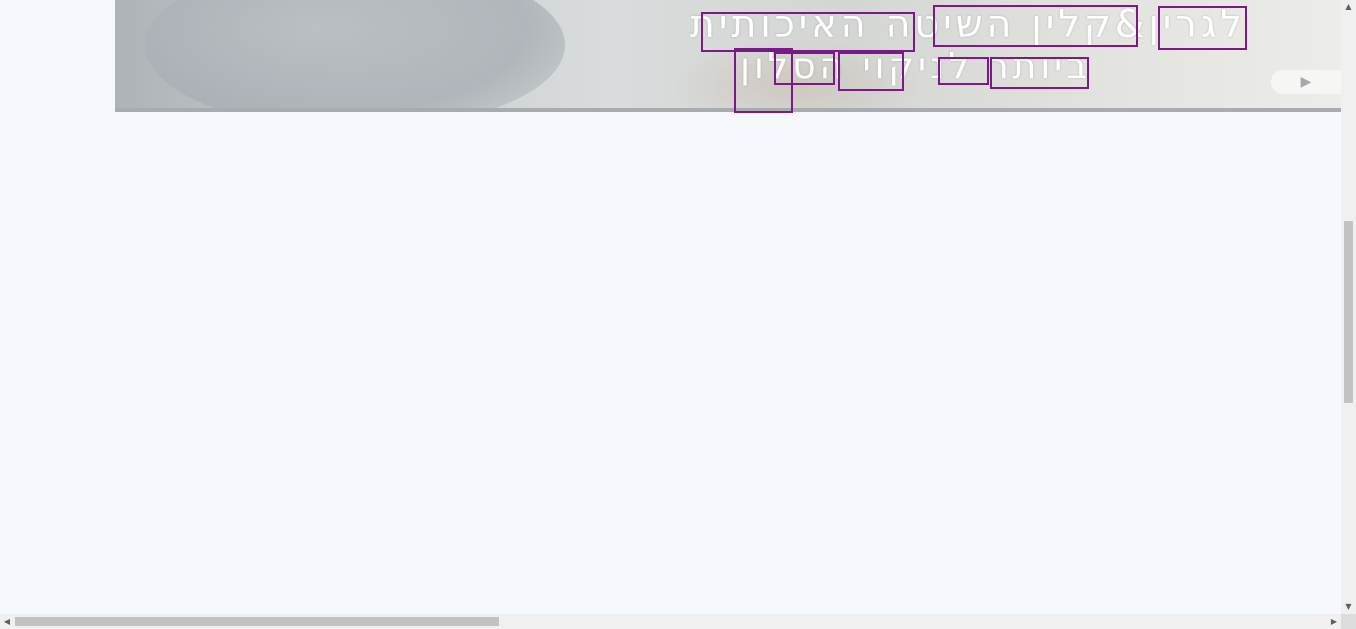 The image size is (1356, 629). What do you see at coordinates (257, 621) in the screenshot?
I see `horizontal-scroll-thumb` at bounding box center [257, 621].